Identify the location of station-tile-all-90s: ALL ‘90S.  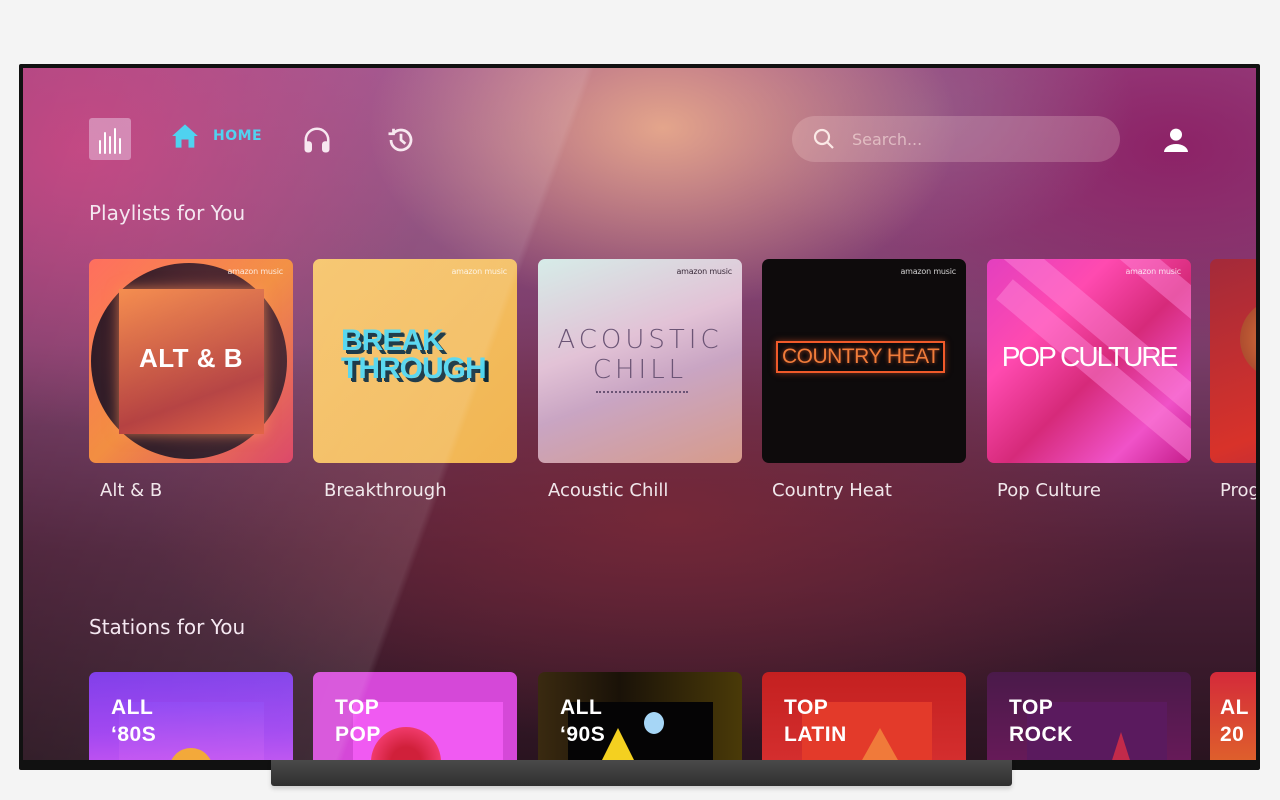
(640, 716).